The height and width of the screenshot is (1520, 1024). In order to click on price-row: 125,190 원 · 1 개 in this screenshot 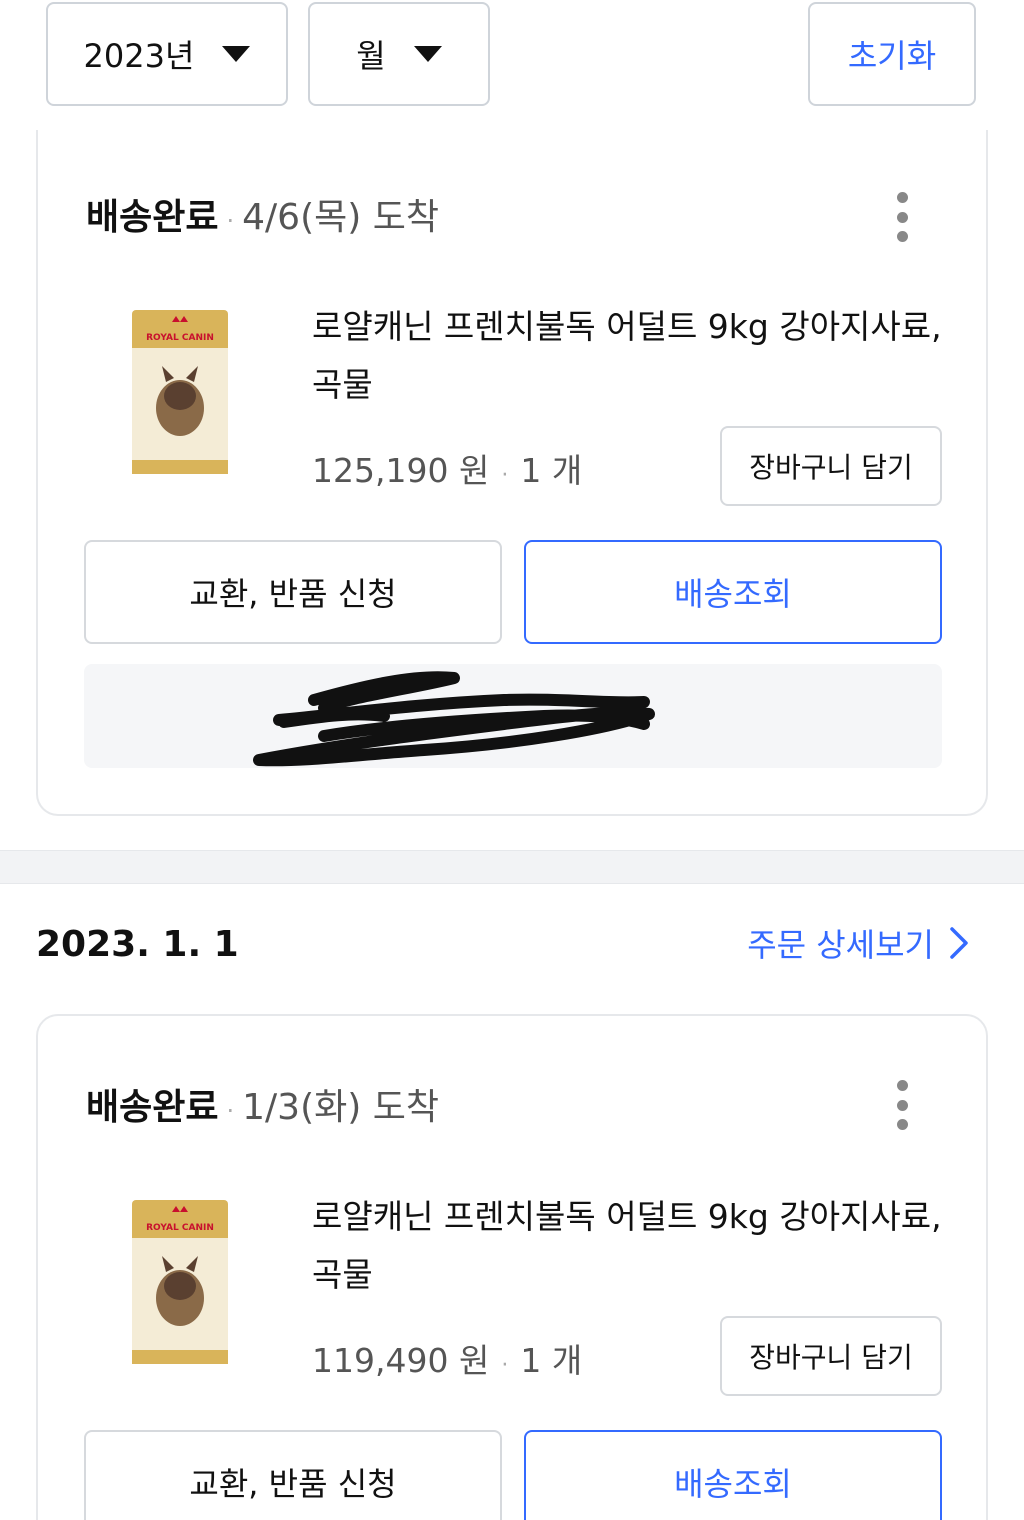, I will do `click(447, 468)`.